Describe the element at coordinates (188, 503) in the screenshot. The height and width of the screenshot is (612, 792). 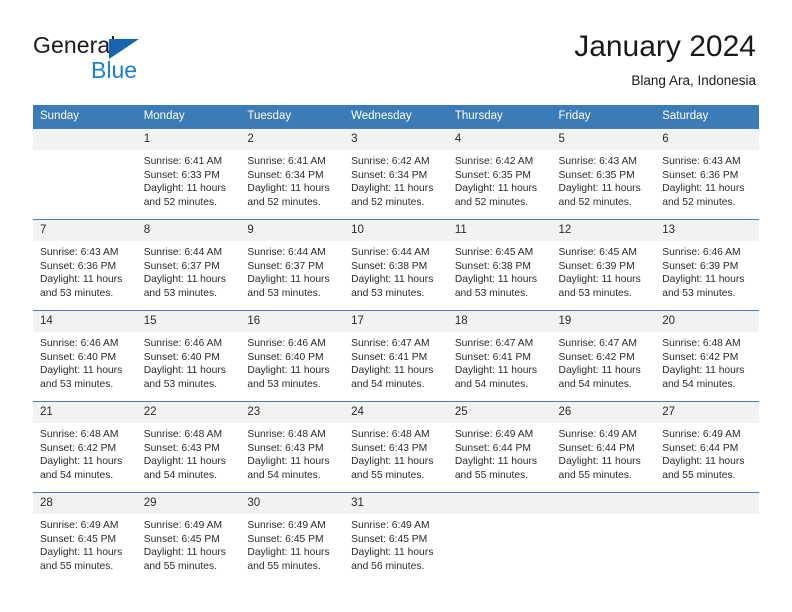
I see `day-number: 29` at that location.